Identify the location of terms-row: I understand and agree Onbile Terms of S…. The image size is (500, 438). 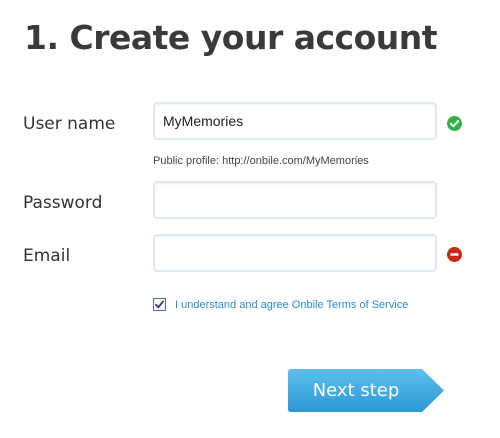
(280, 304).